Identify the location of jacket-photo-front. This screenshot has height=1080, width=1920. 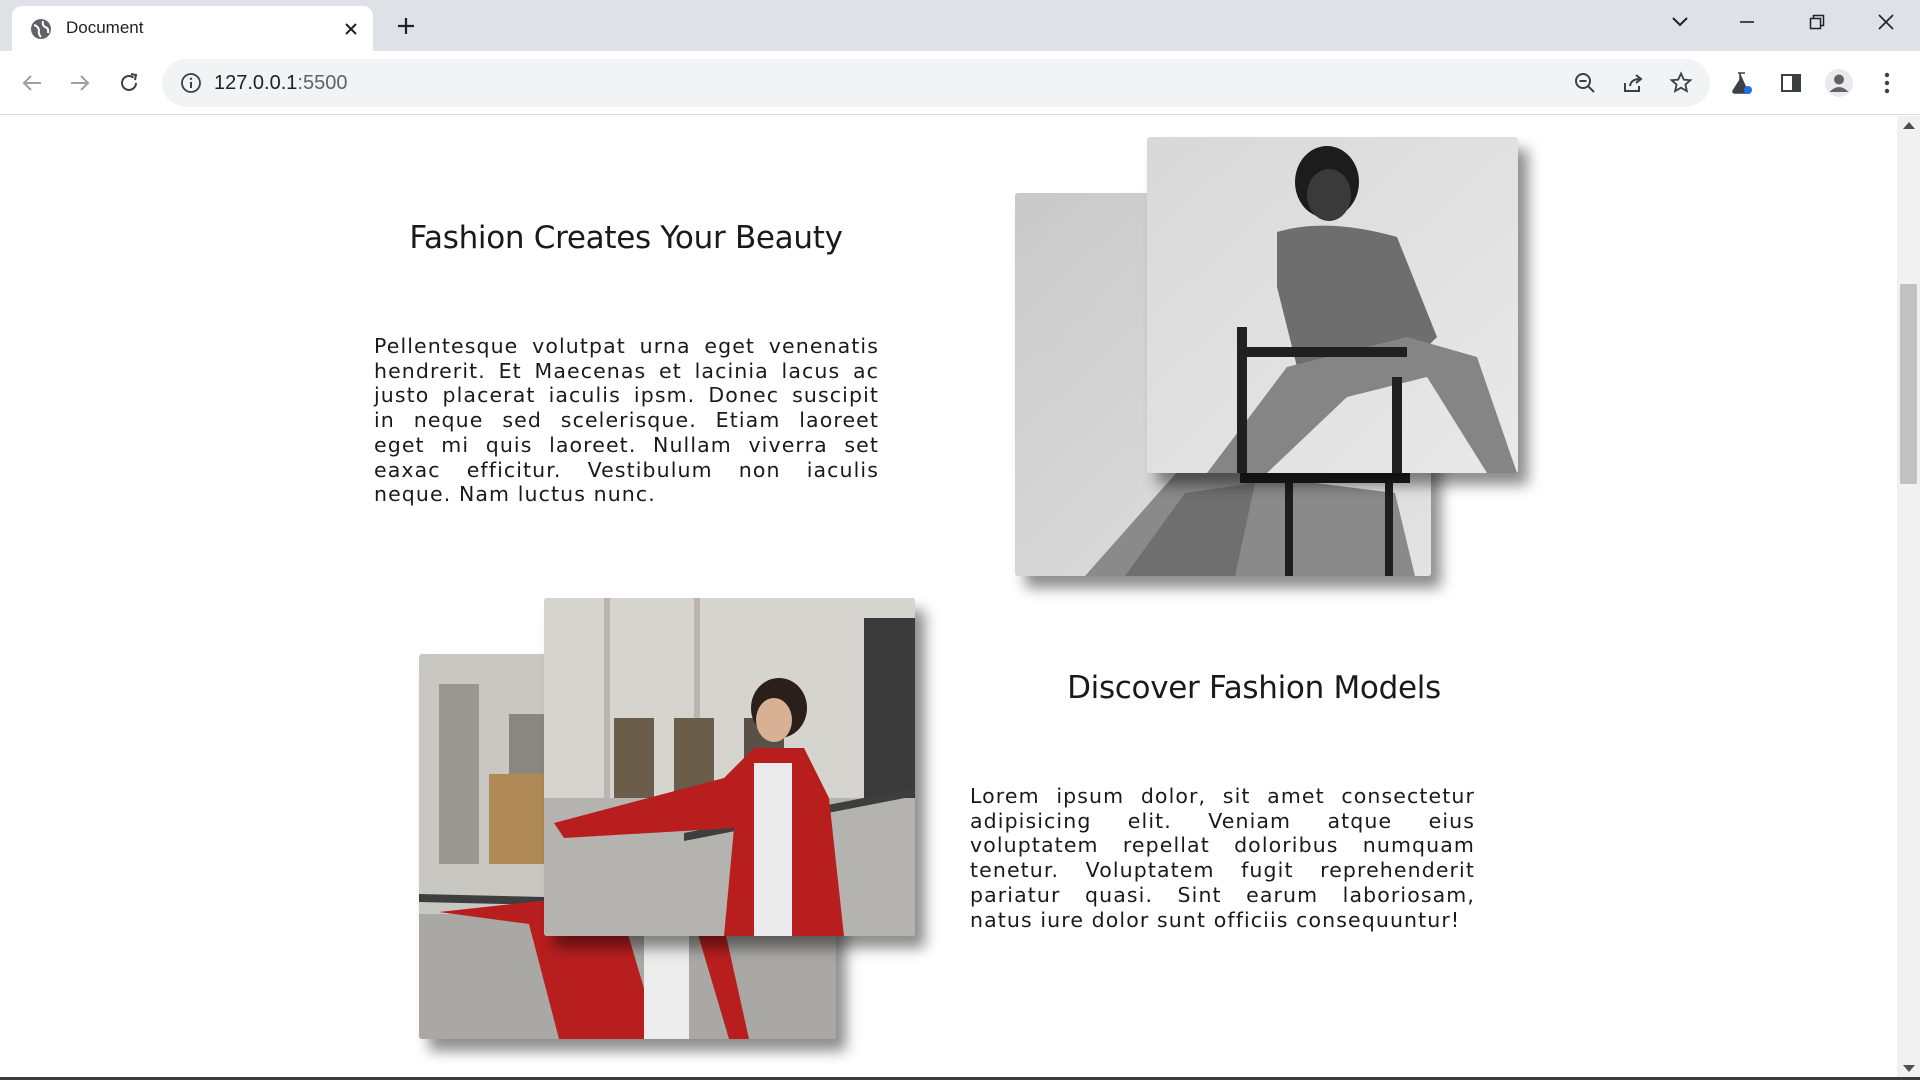
(729, 767).